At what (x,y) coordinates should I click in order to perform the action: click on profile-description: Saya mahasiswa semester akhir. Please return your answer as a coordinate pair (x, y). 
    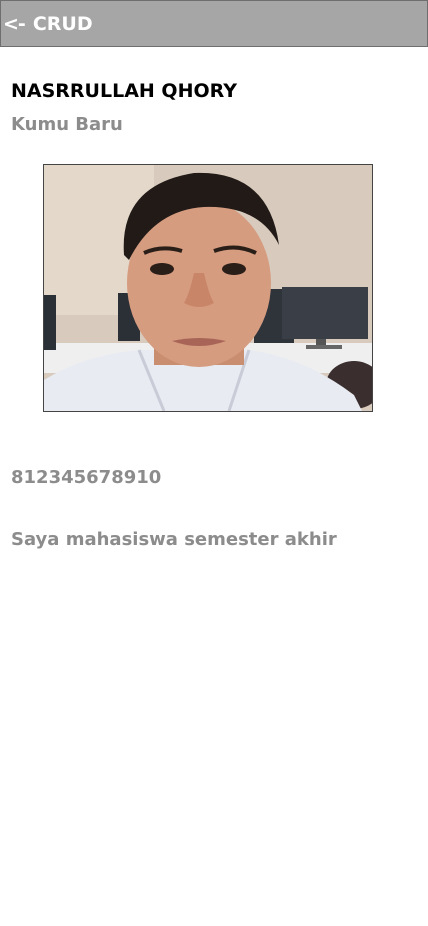
    Looking at the image, I should click on (174, 539).